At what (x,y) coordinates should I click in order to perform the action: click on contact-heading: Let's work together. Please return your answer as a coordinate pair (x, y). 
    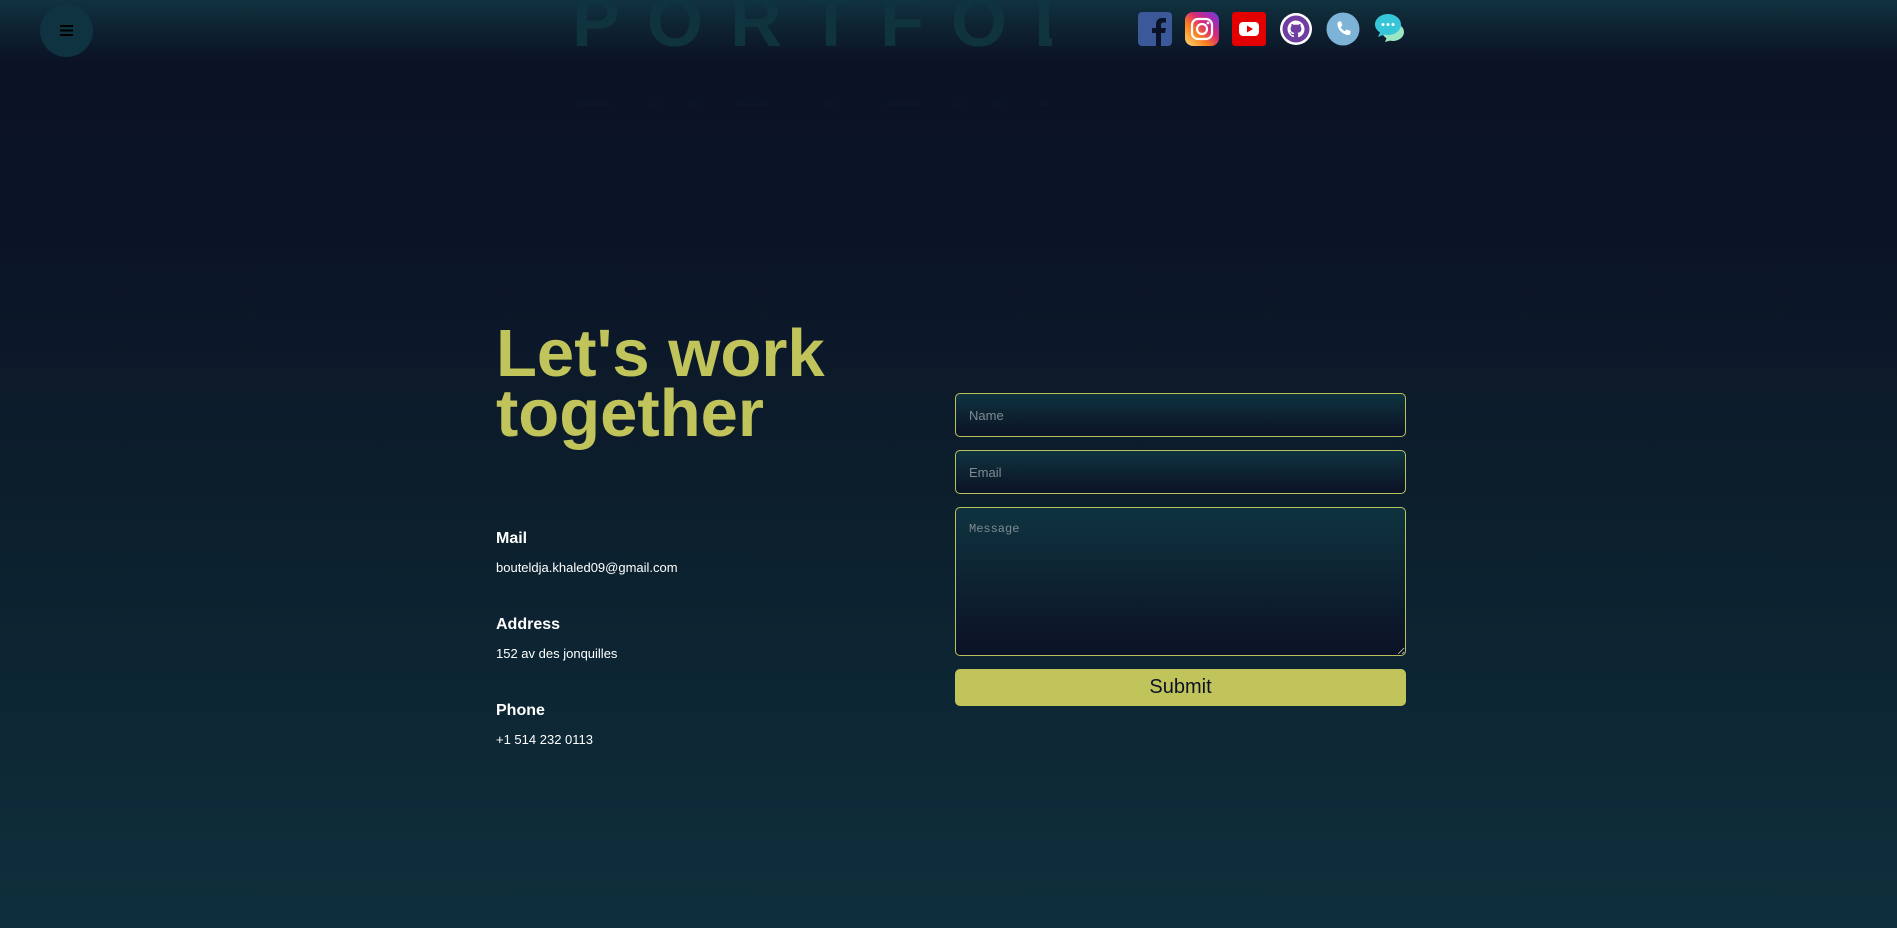
    Looking at the image, I should click on (660, 383).